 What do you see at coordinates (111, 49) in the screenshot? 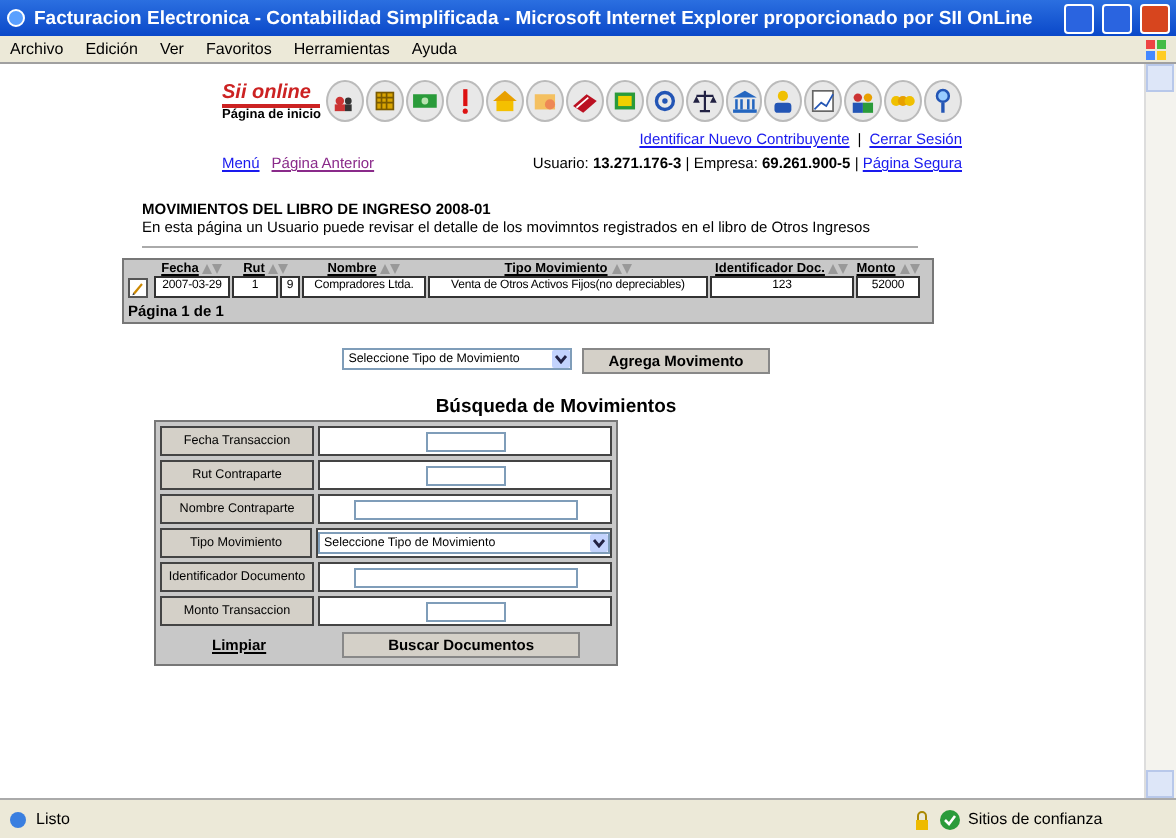
I see `menu-item: Edición` at bounding box center [111, 49].